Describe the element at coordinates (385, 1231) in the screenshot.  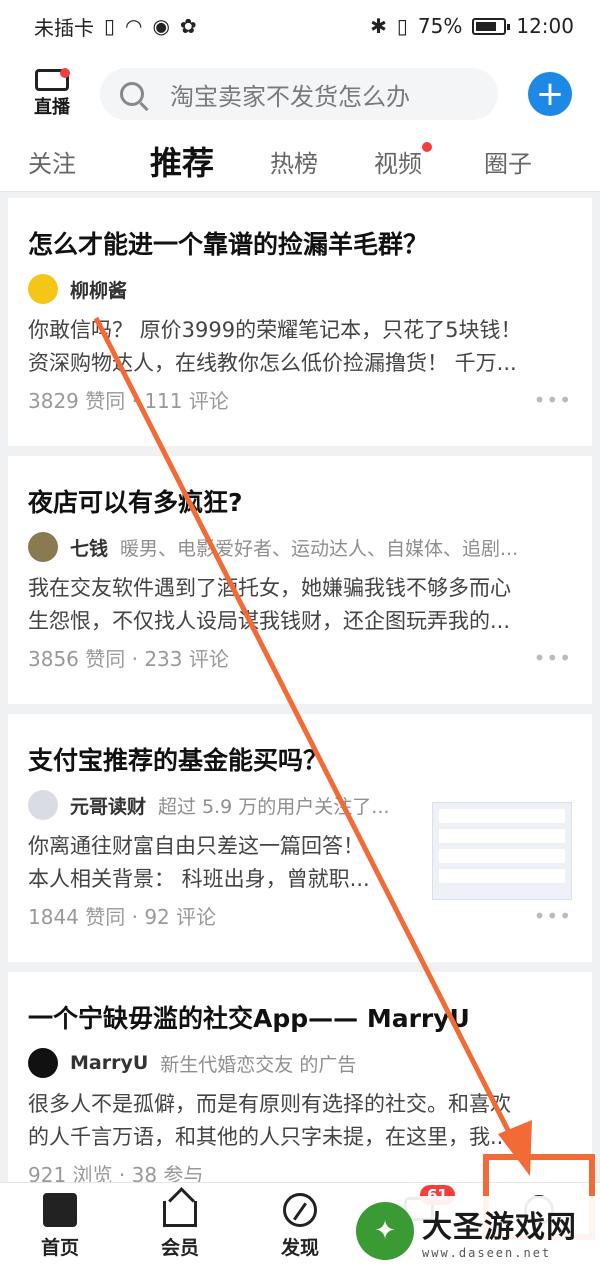
I see `watermark-logo-icon: ✦` at that location.